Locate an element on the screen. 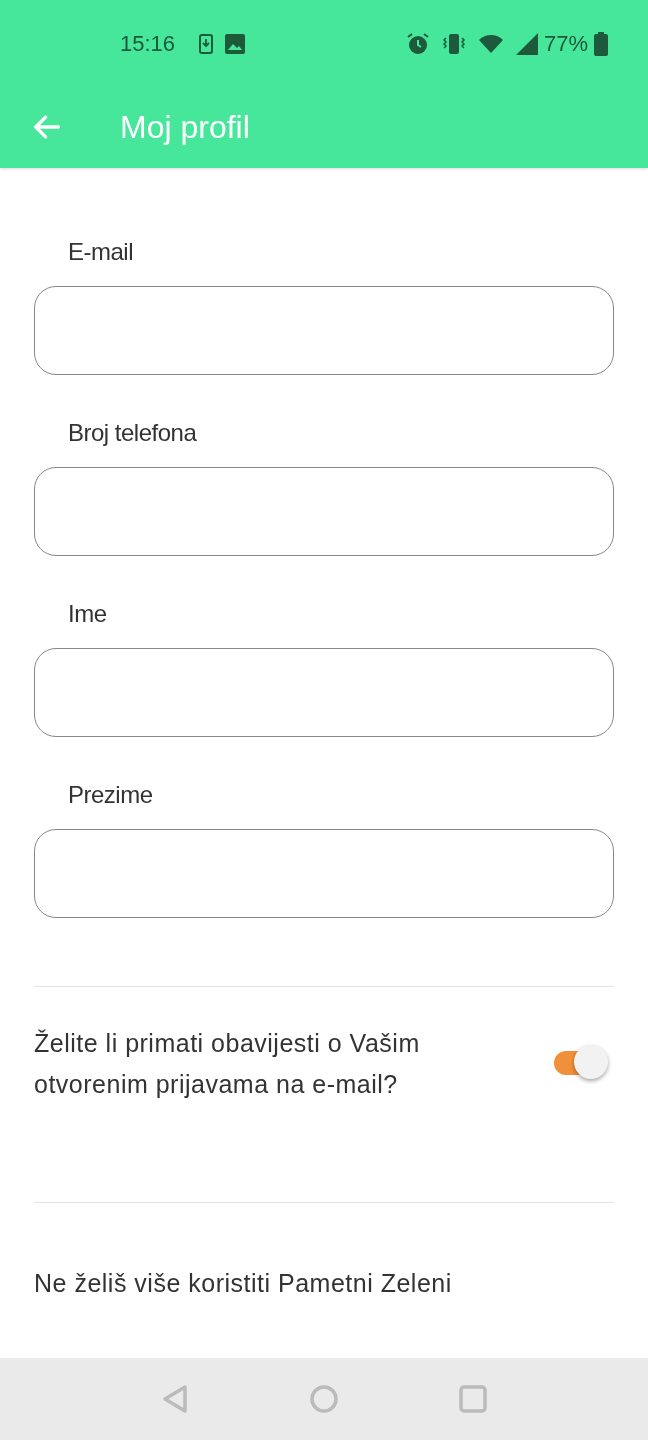 This screenshot has width=648, height=1440. recents-icon is located at coordinates (473, 1399).